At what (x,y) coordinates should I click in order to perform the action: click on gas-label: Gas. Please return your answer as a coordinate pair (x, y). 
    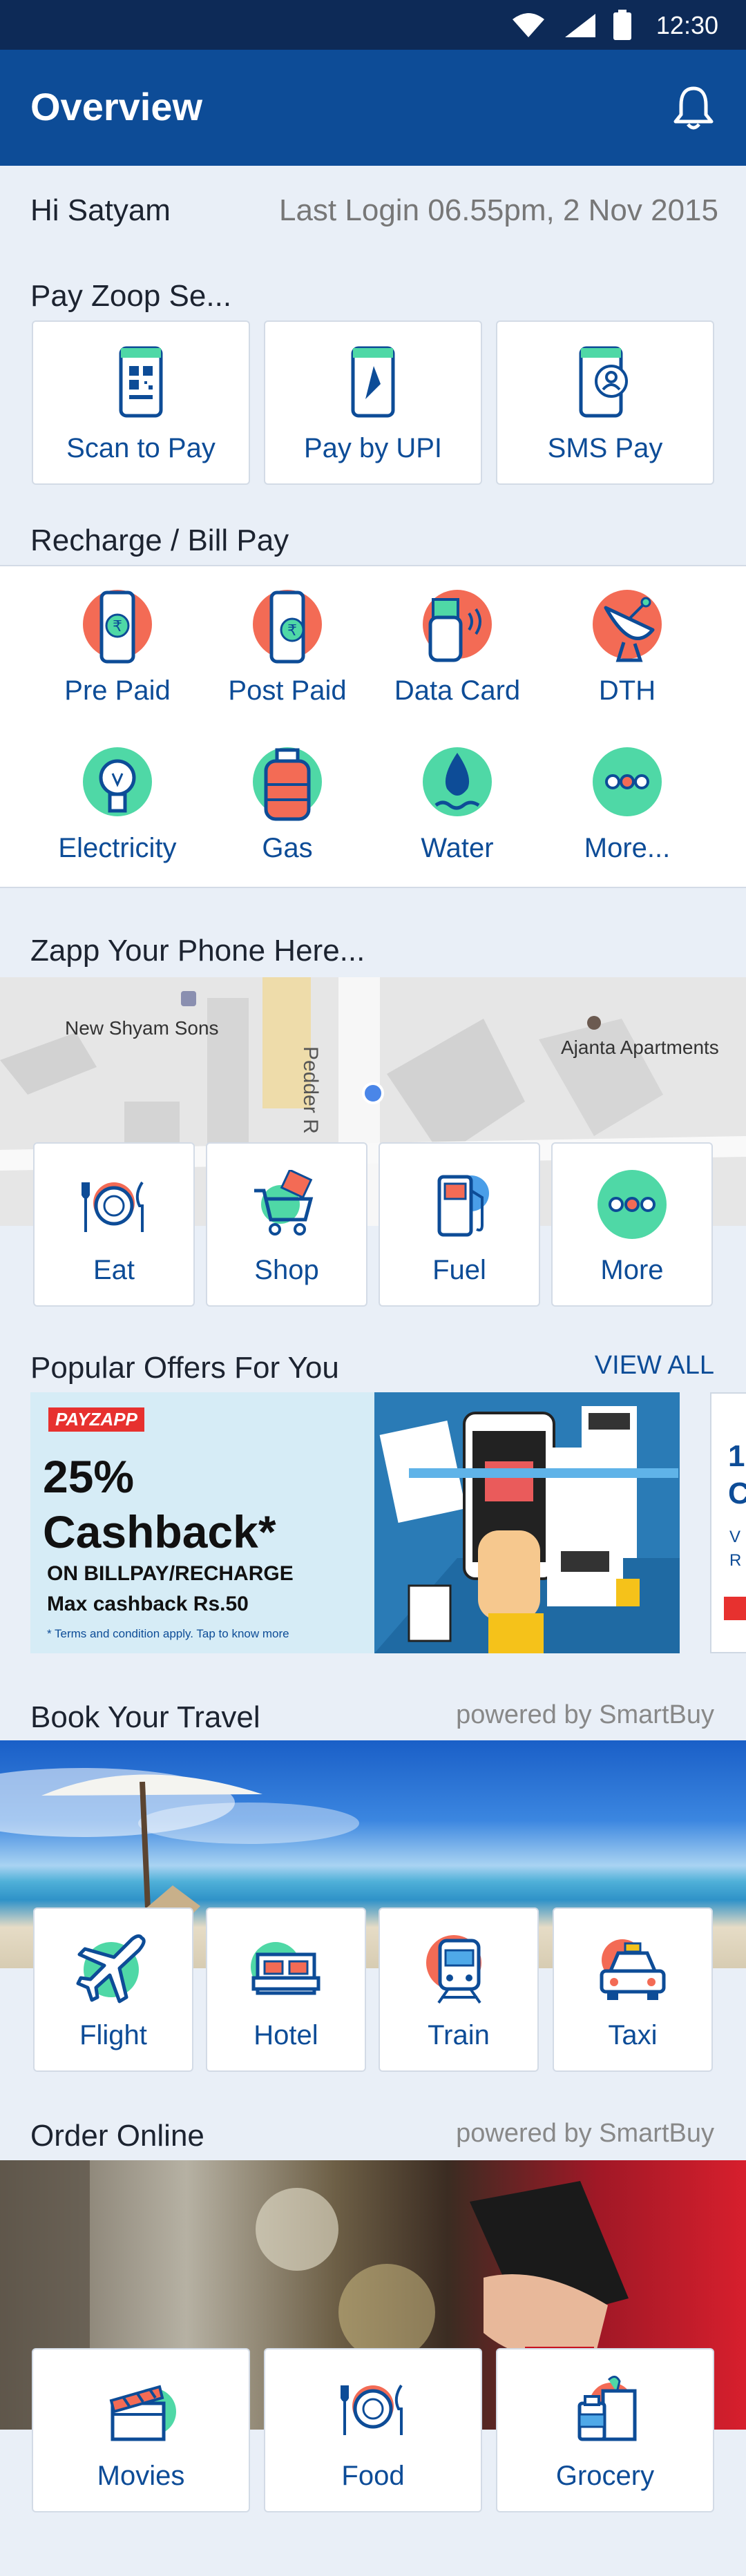
    Looking at the image, I should click on (288, 848).